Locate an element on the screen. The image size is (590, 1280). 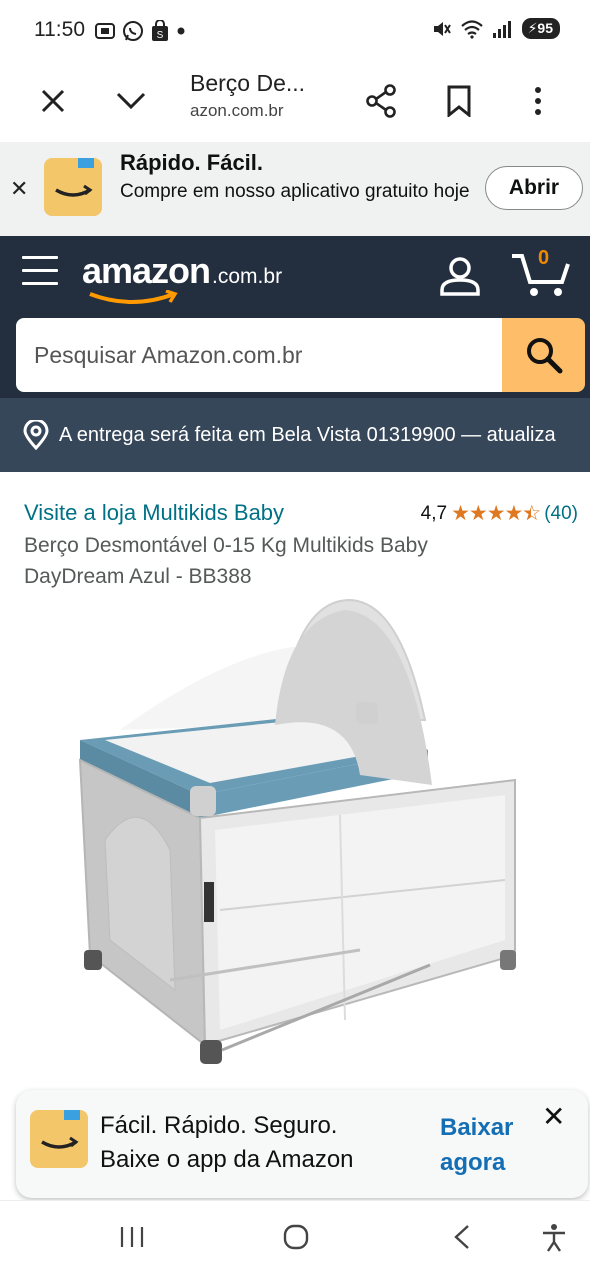
status-right-icons: ⚡95 is located at coordinates (496, 28).